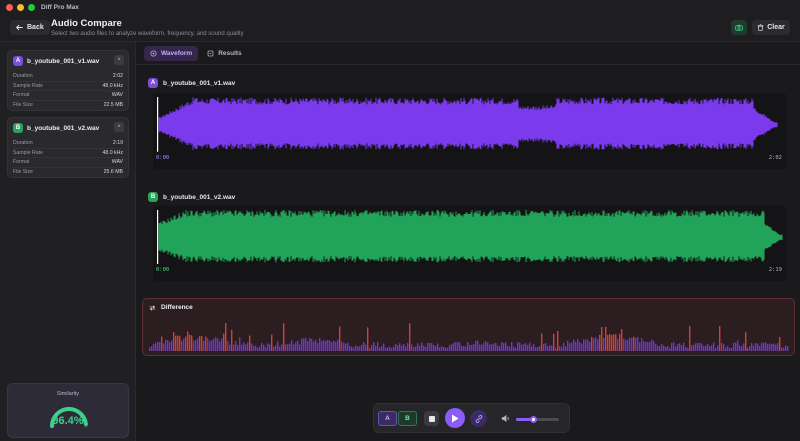 The height and width of the screenshot is (441, 800). I want to click on play-icon, so click(455, 418).